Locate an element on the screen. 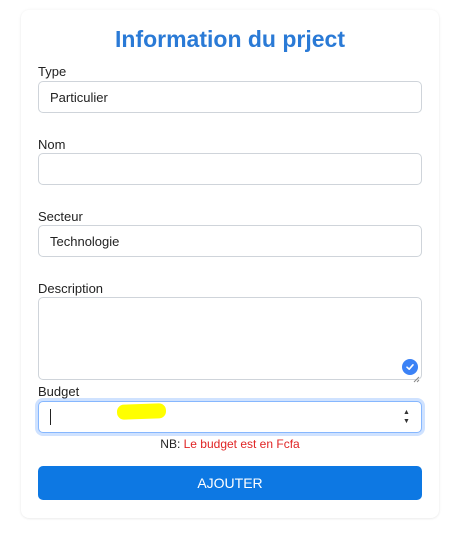 This screenshot has width=461, height=541. spinner-down-icon: ▼ is located at coordinates (406, 422).